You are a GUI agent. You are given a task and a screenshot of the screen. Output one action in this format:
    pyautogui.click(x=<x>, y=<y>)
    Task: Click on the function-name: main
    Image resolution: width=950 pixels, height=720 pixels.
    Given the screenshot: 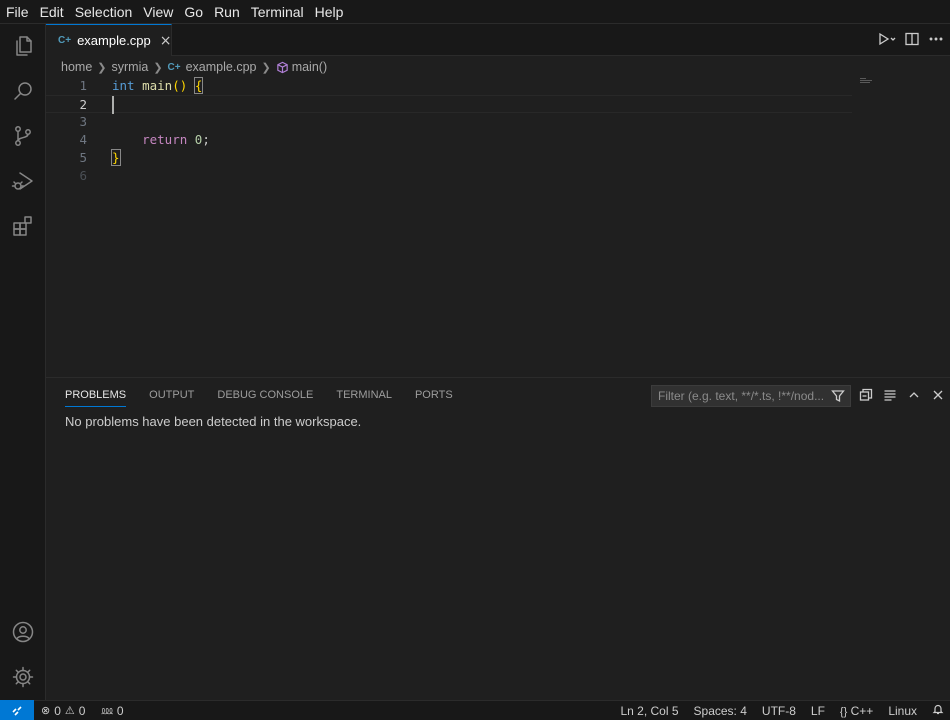 What is the action you would take?
    pyautogui.click(x=157, y=85)
    